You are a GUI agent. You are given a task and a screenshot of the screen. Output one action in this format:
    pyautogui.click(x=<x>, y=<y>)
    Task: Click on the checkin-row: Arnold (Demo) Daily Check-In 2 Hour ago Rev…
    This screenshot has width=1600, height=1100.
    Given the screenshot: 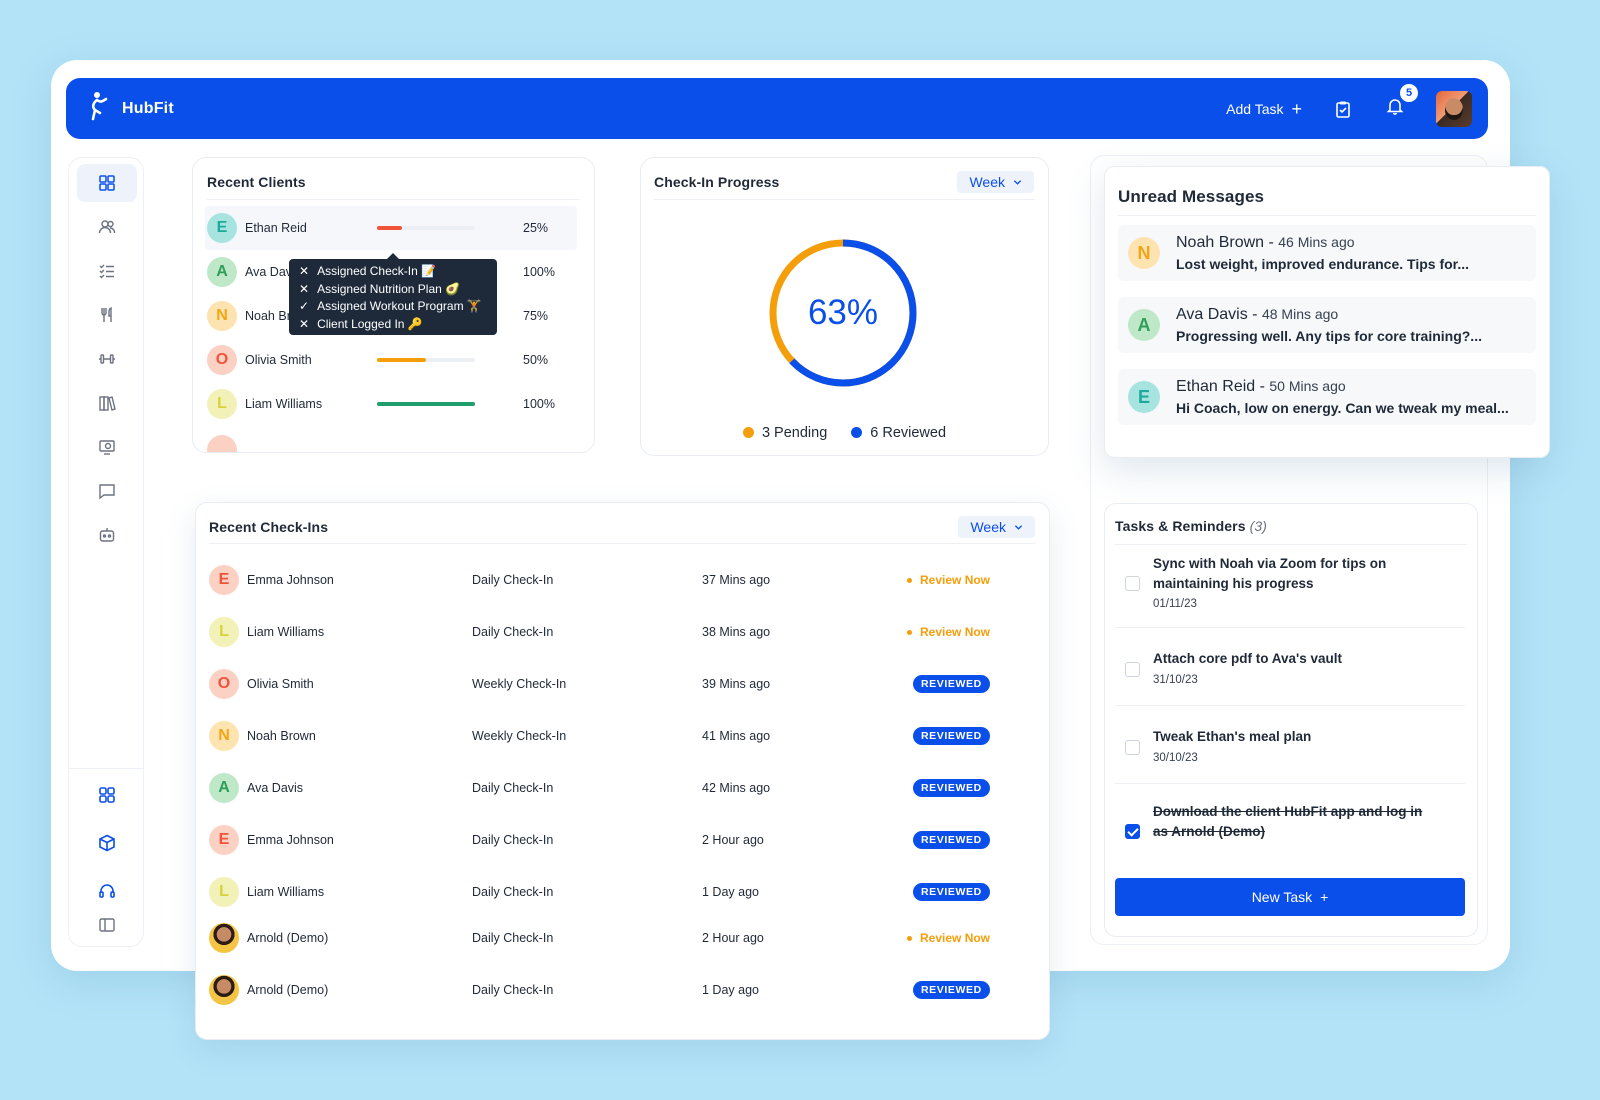 What is the action you would take?
    pyautogui.click(x=609, y=938)
    